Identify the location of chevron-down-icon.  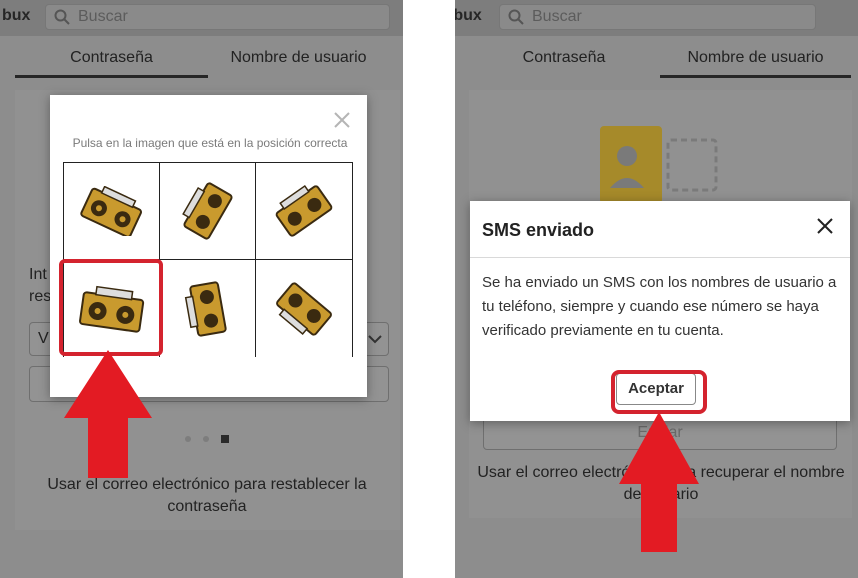
(375, 339).